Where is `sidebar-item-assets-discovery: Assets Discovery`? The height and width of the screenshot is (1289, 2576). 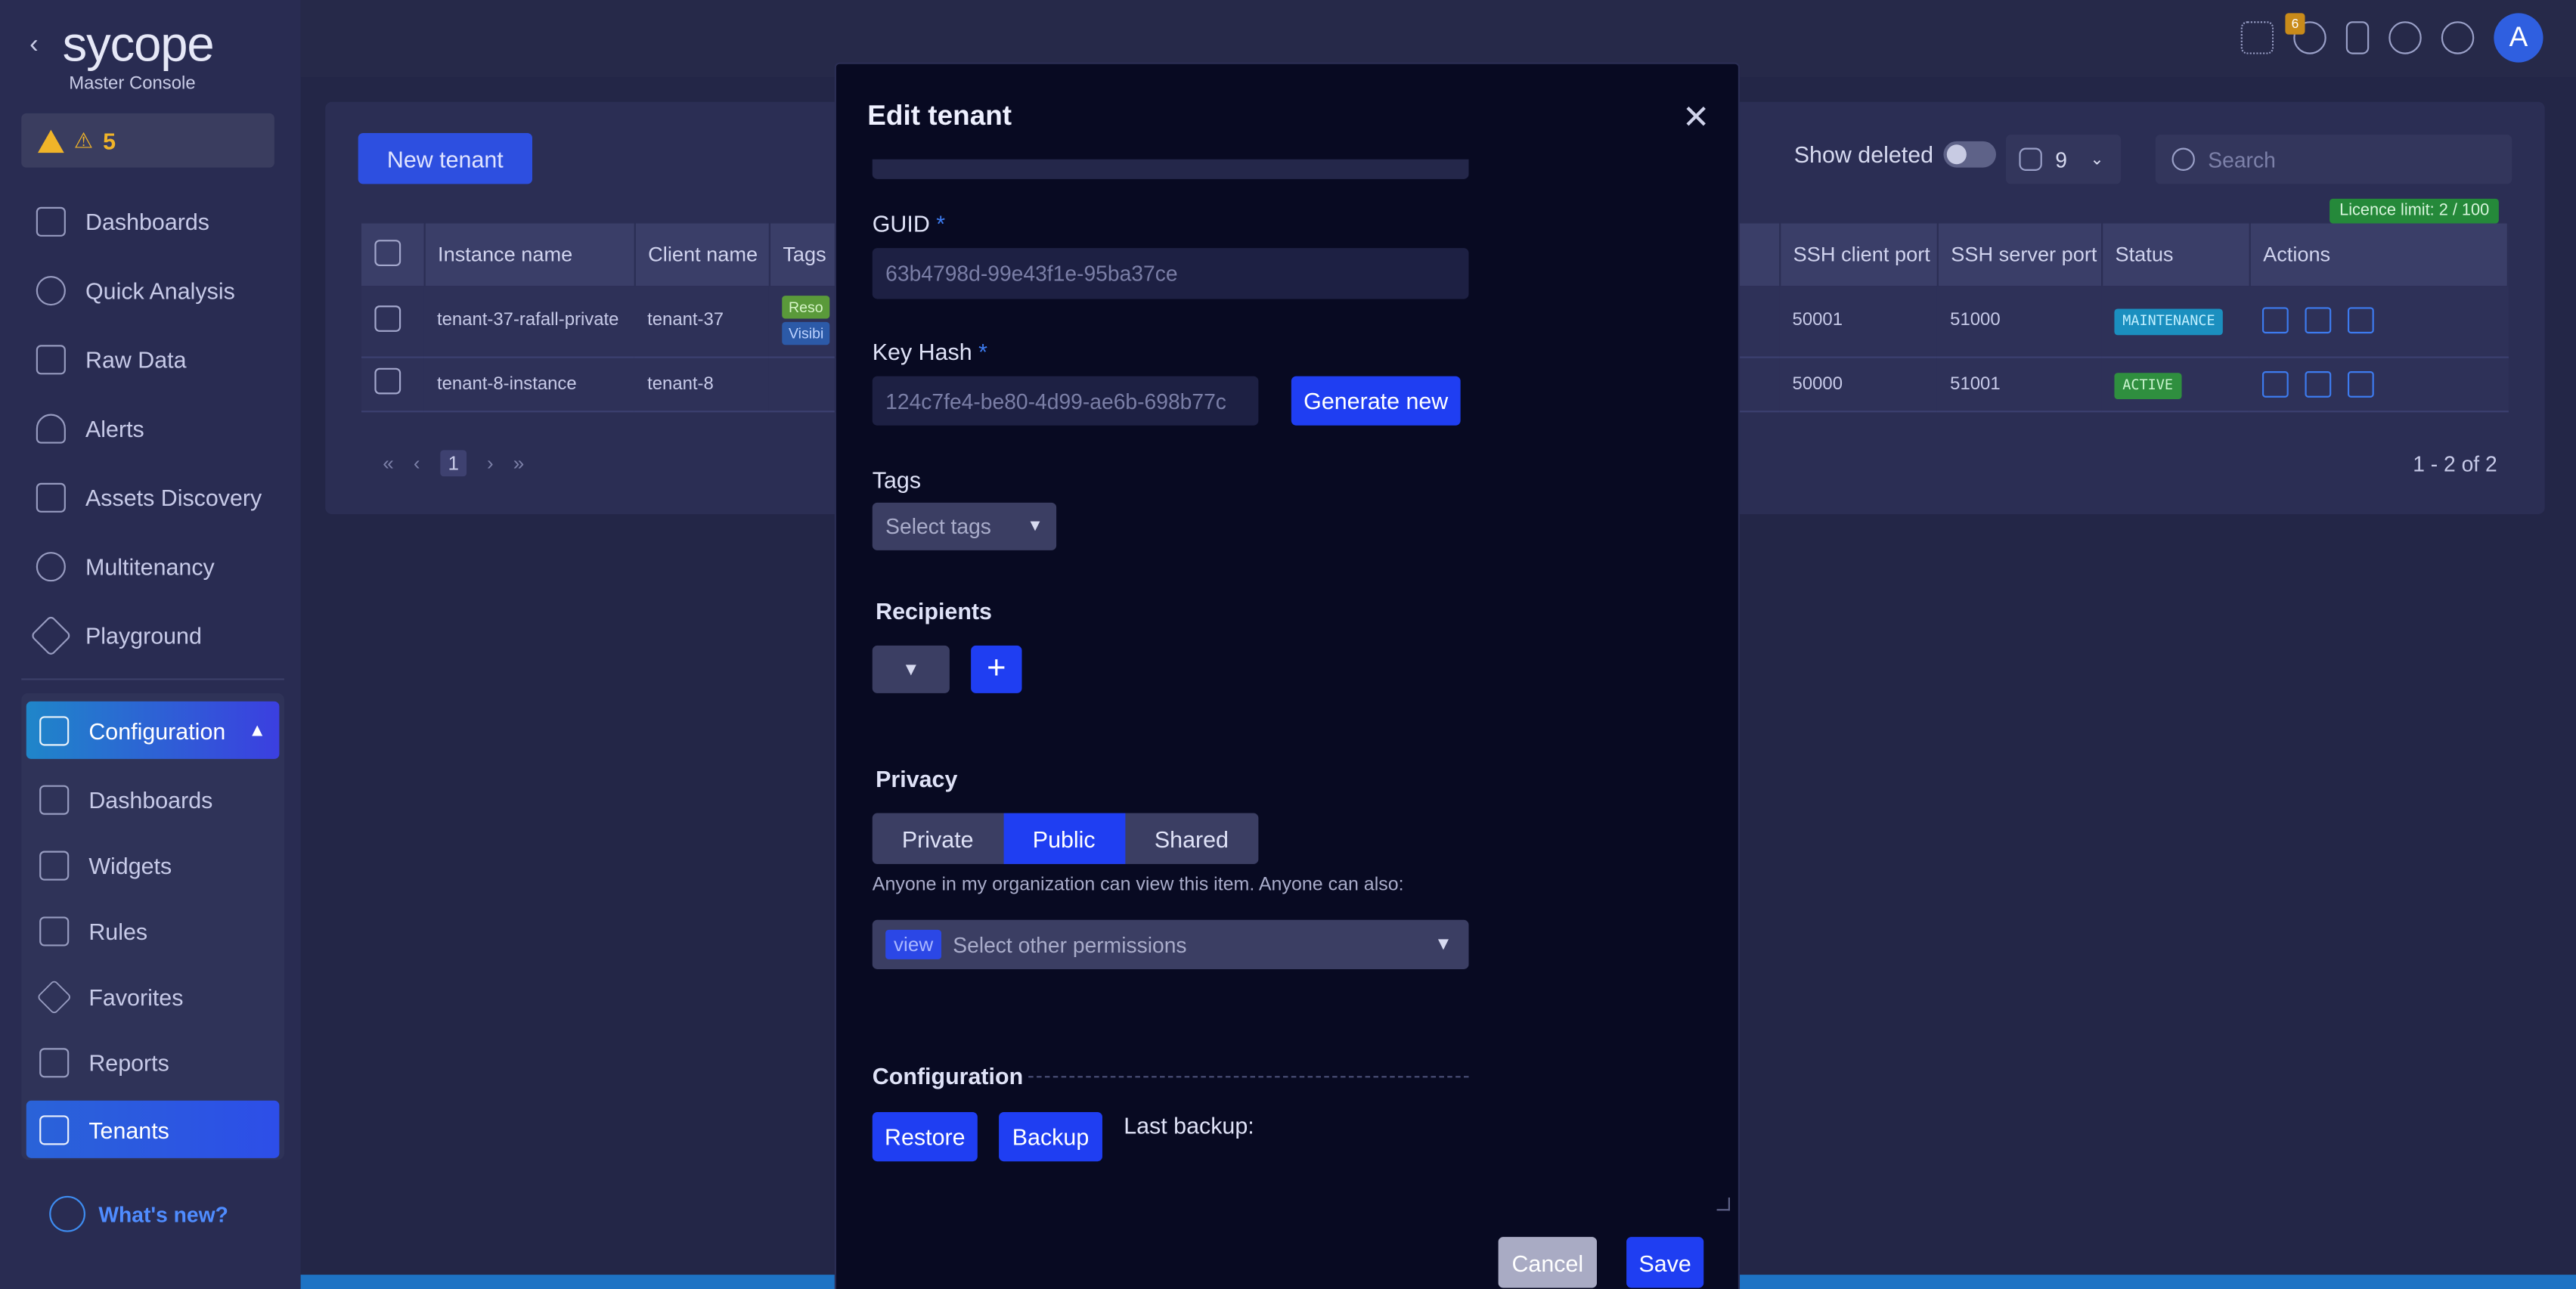 sidebar-item-assets-discovery: Assets Discovery is located at coordinates (152, 497).